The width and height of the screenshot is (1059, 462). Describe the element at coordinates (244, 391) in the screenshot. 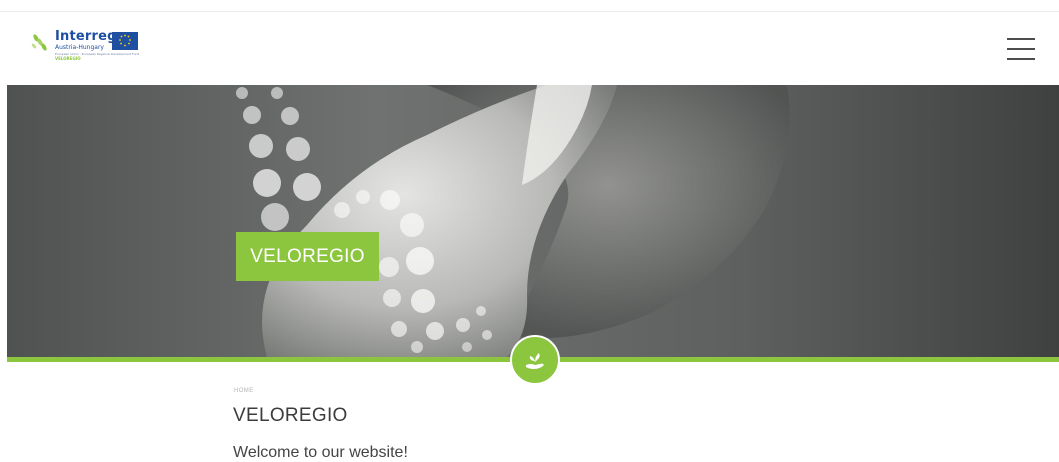

I see `breadcrumb: HOME` at that location.